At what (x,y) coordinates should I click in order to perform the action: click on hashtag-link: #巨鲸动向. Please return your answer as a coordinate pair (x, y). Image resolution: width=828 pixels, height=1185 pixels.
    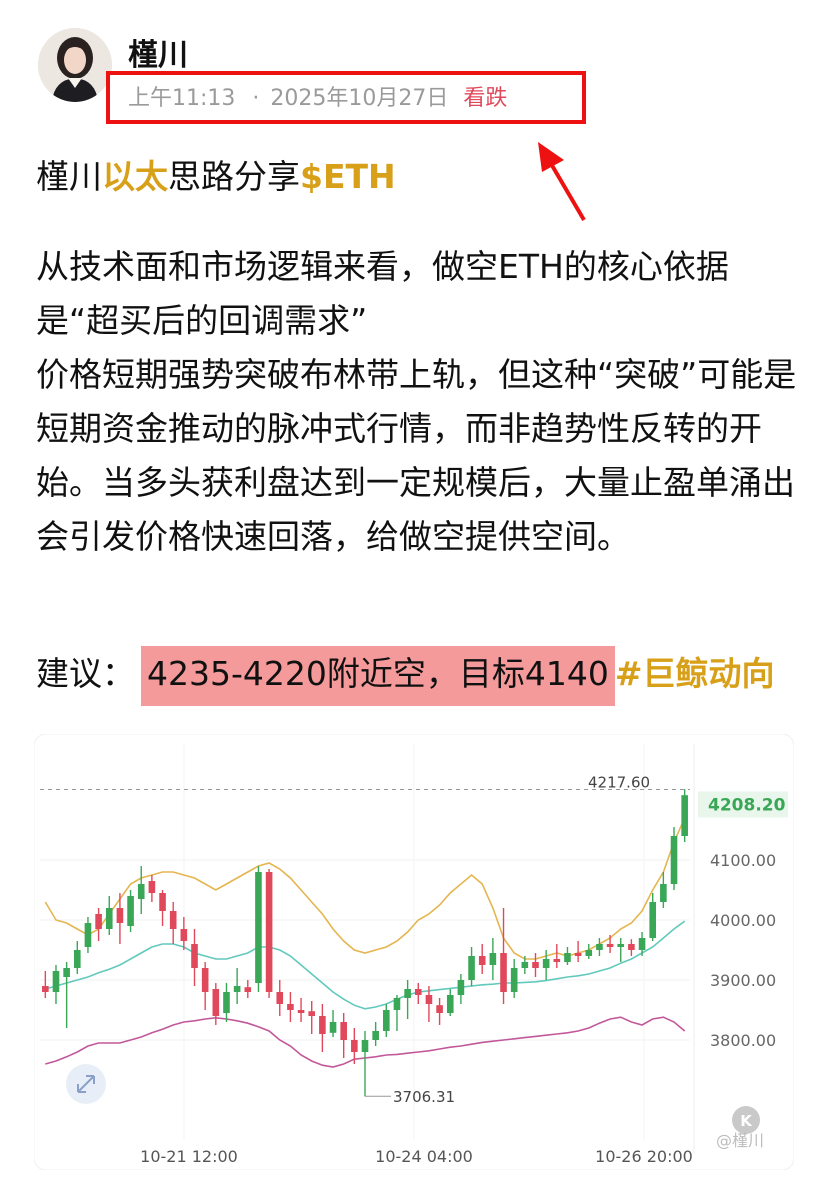
    Looking at the image, I should click on (695, 673).